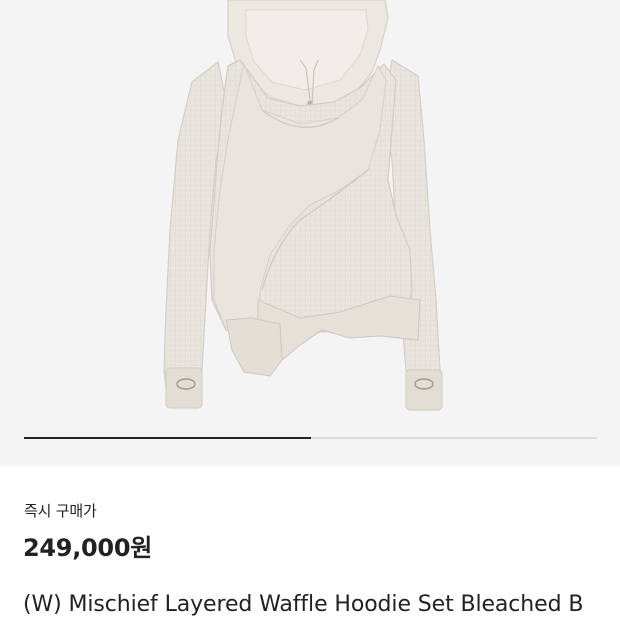  I want to click on price-label: 즉시 구매가, so click(60, 511).